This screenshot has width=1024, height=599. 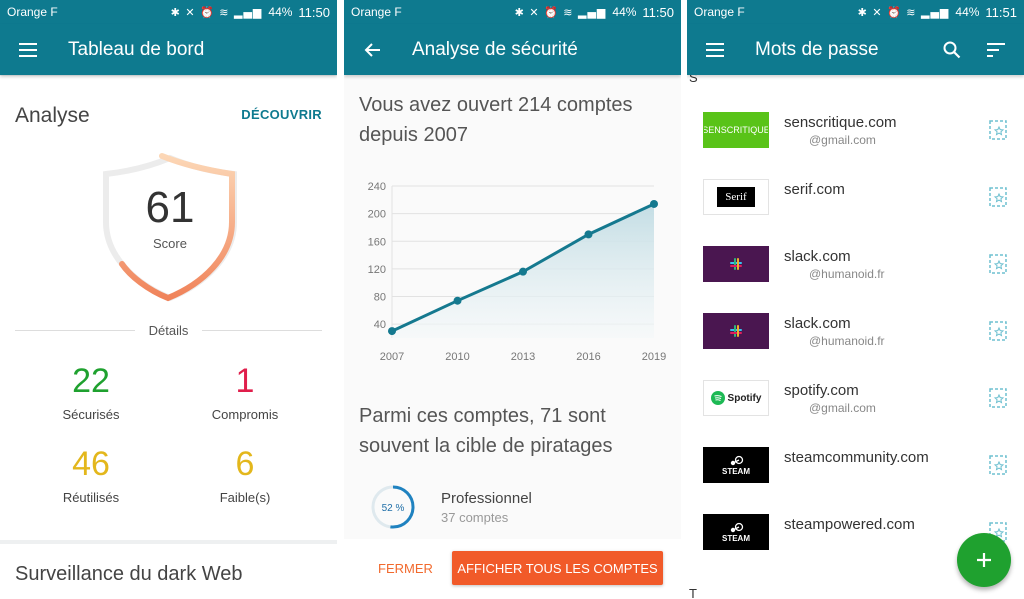 I want to click on app-bar: Analyse de sécurité, so click(x=512, y=49).